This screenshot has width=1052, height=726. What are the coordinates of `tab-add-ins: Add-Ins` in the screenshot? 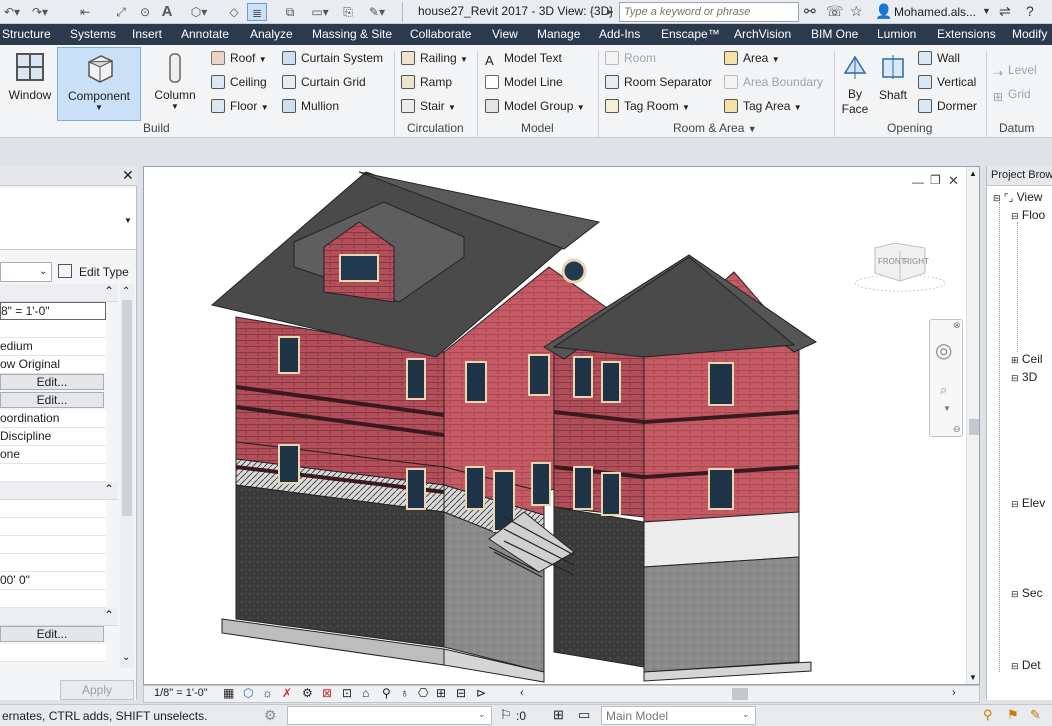 It's located at (619, 34).